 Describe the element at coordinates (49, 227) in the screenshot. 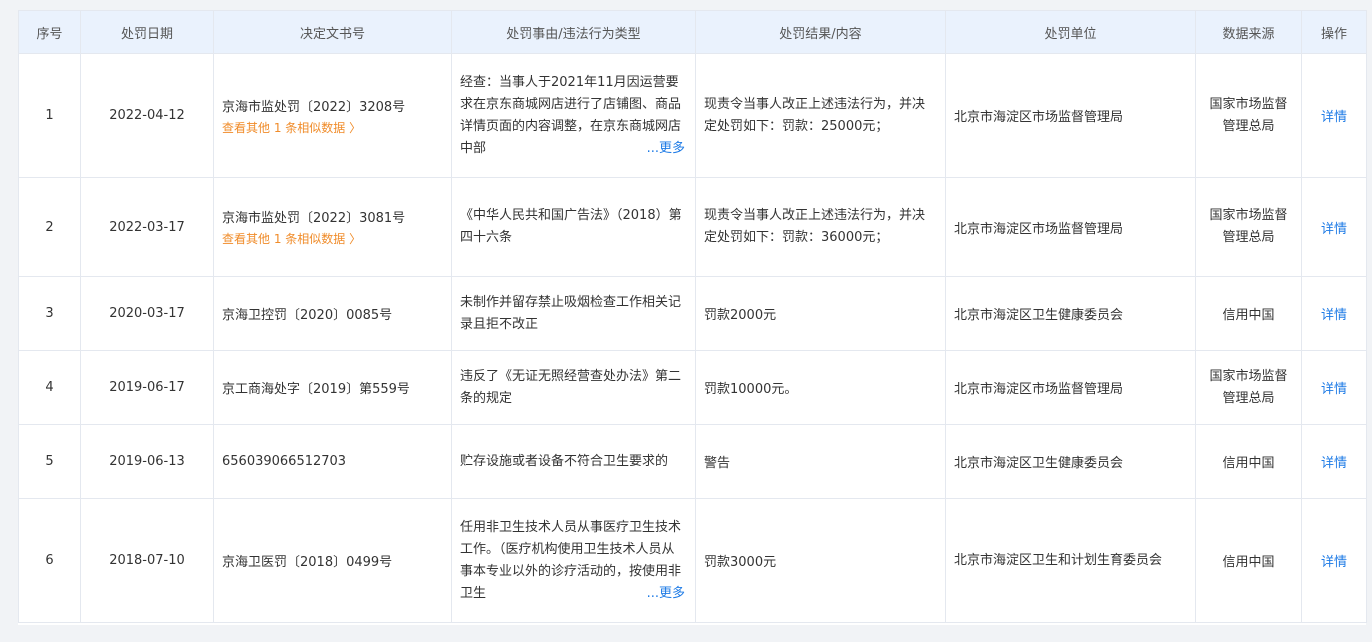

I see `cell-no: 2` at that location.